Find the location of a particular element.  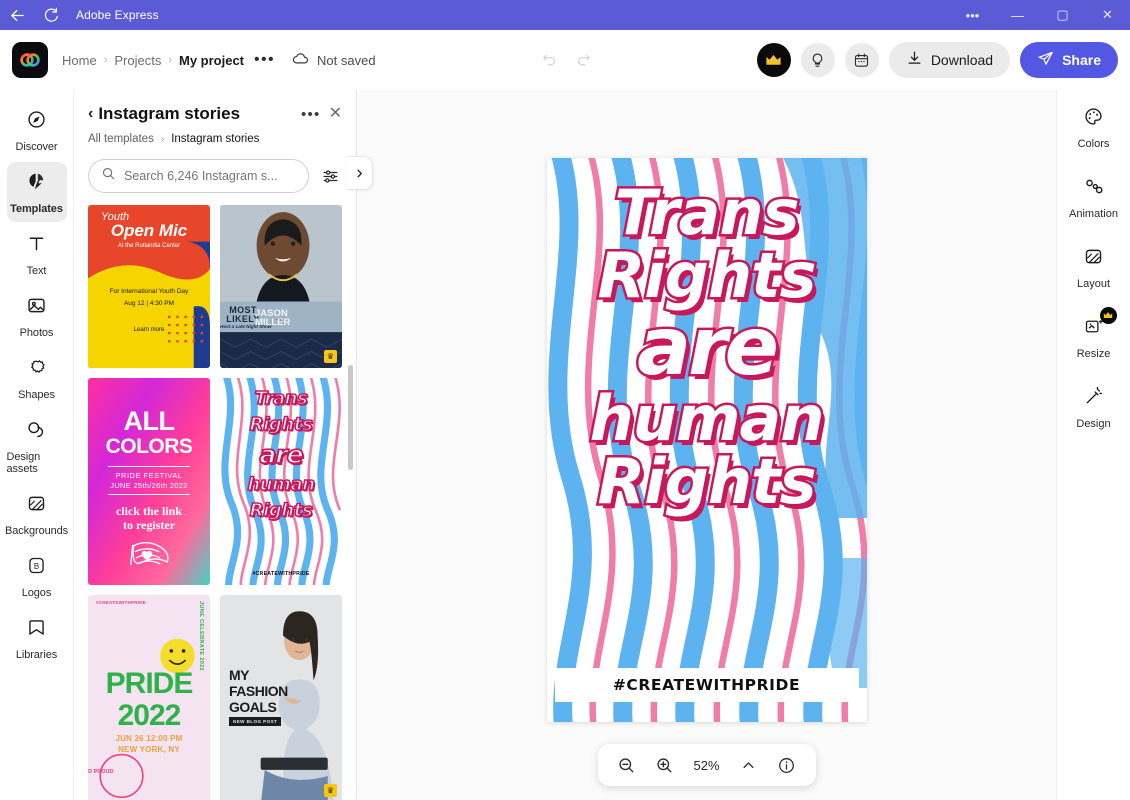

template-text: Aug 12 | 4:30 PM is located at coordinates (149, 303).